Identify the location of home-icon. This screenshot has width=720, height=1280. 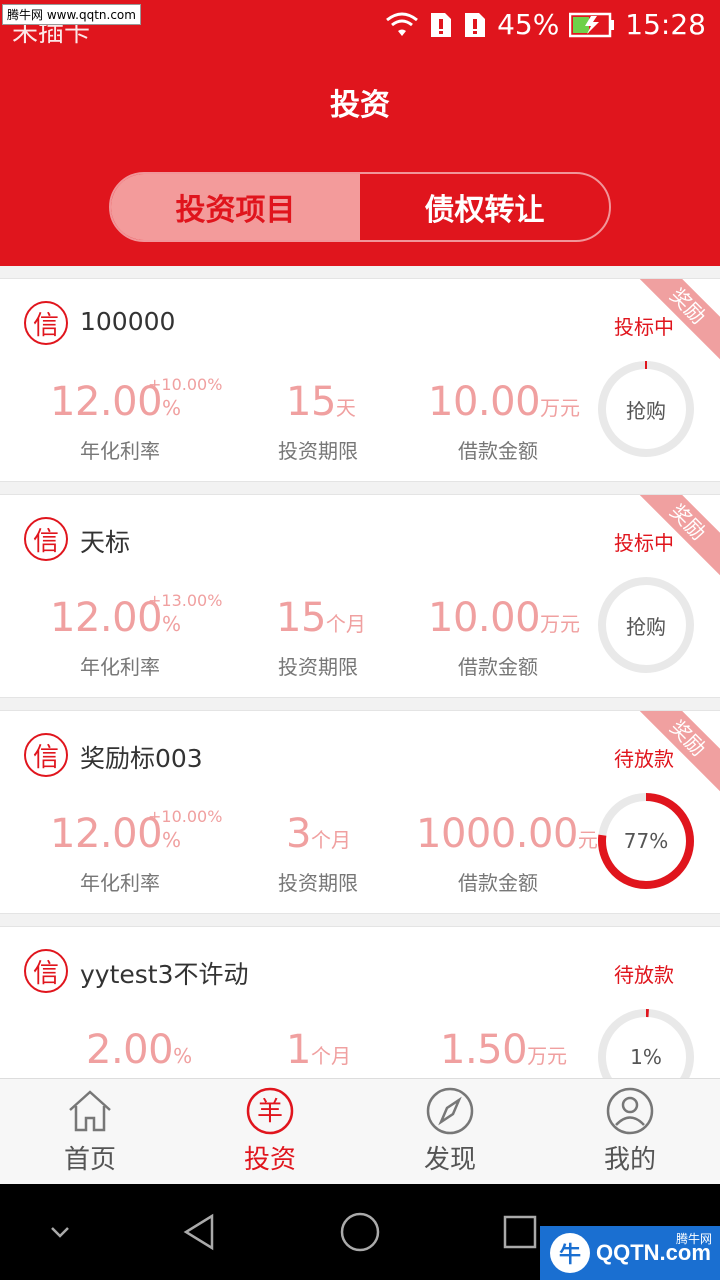
(90, 1111).